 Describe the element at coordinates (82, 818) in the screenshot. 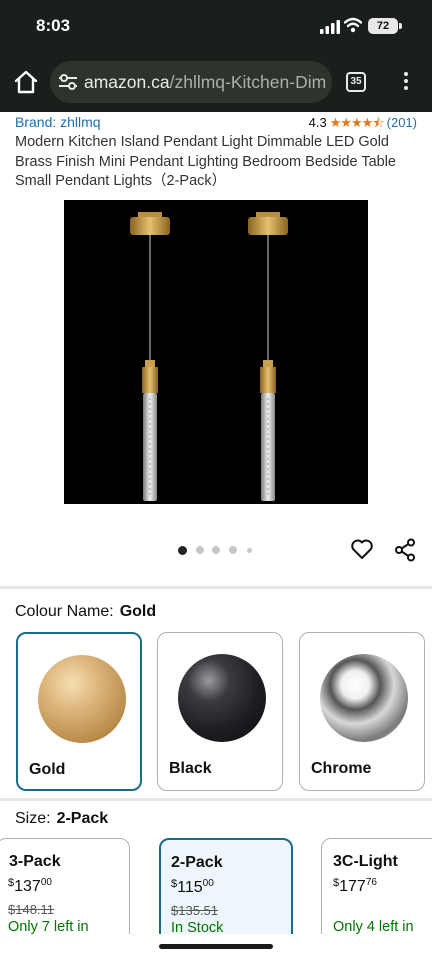

I see `size-selected-value: 2-Pack` at that location.